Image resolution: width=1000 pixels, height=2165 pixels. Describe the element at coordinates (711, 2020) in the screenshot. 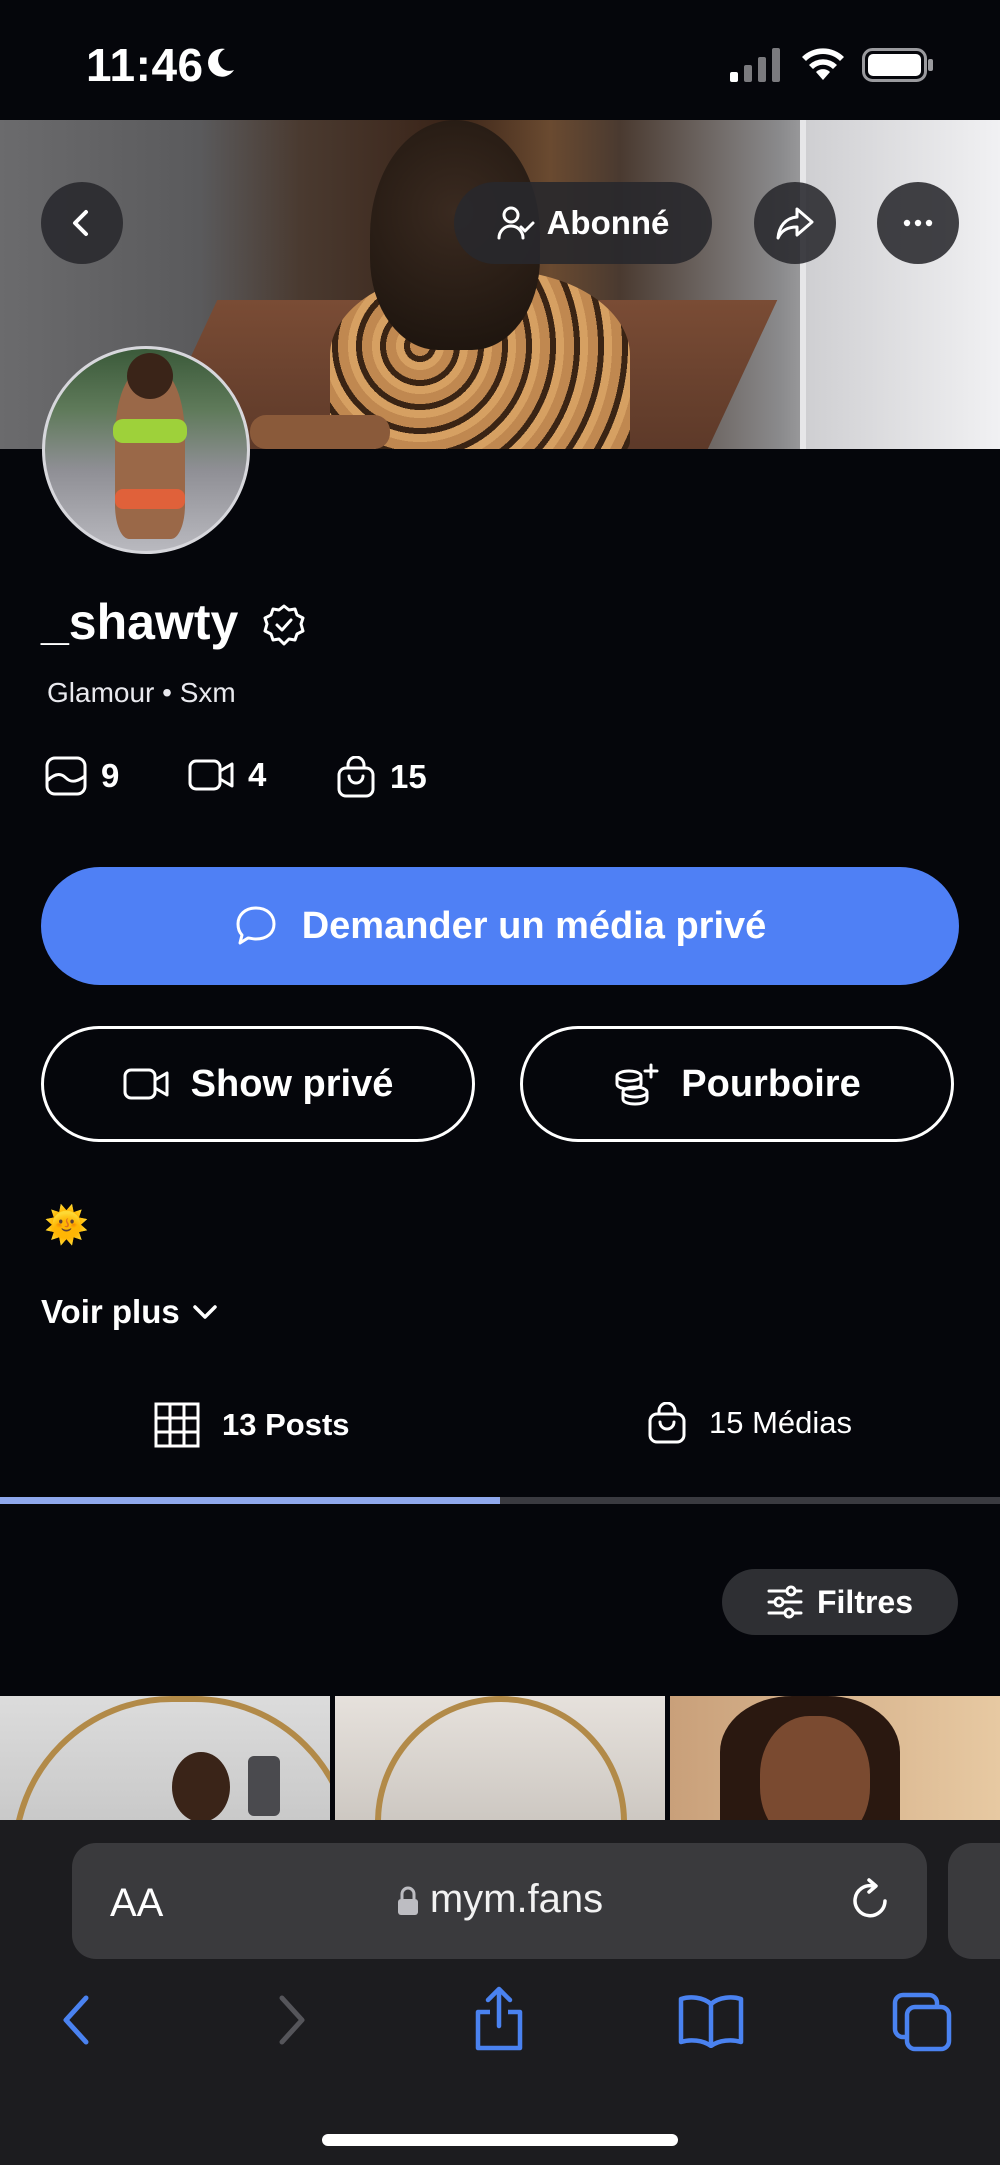

I see `bookmarks-icon` at that location.